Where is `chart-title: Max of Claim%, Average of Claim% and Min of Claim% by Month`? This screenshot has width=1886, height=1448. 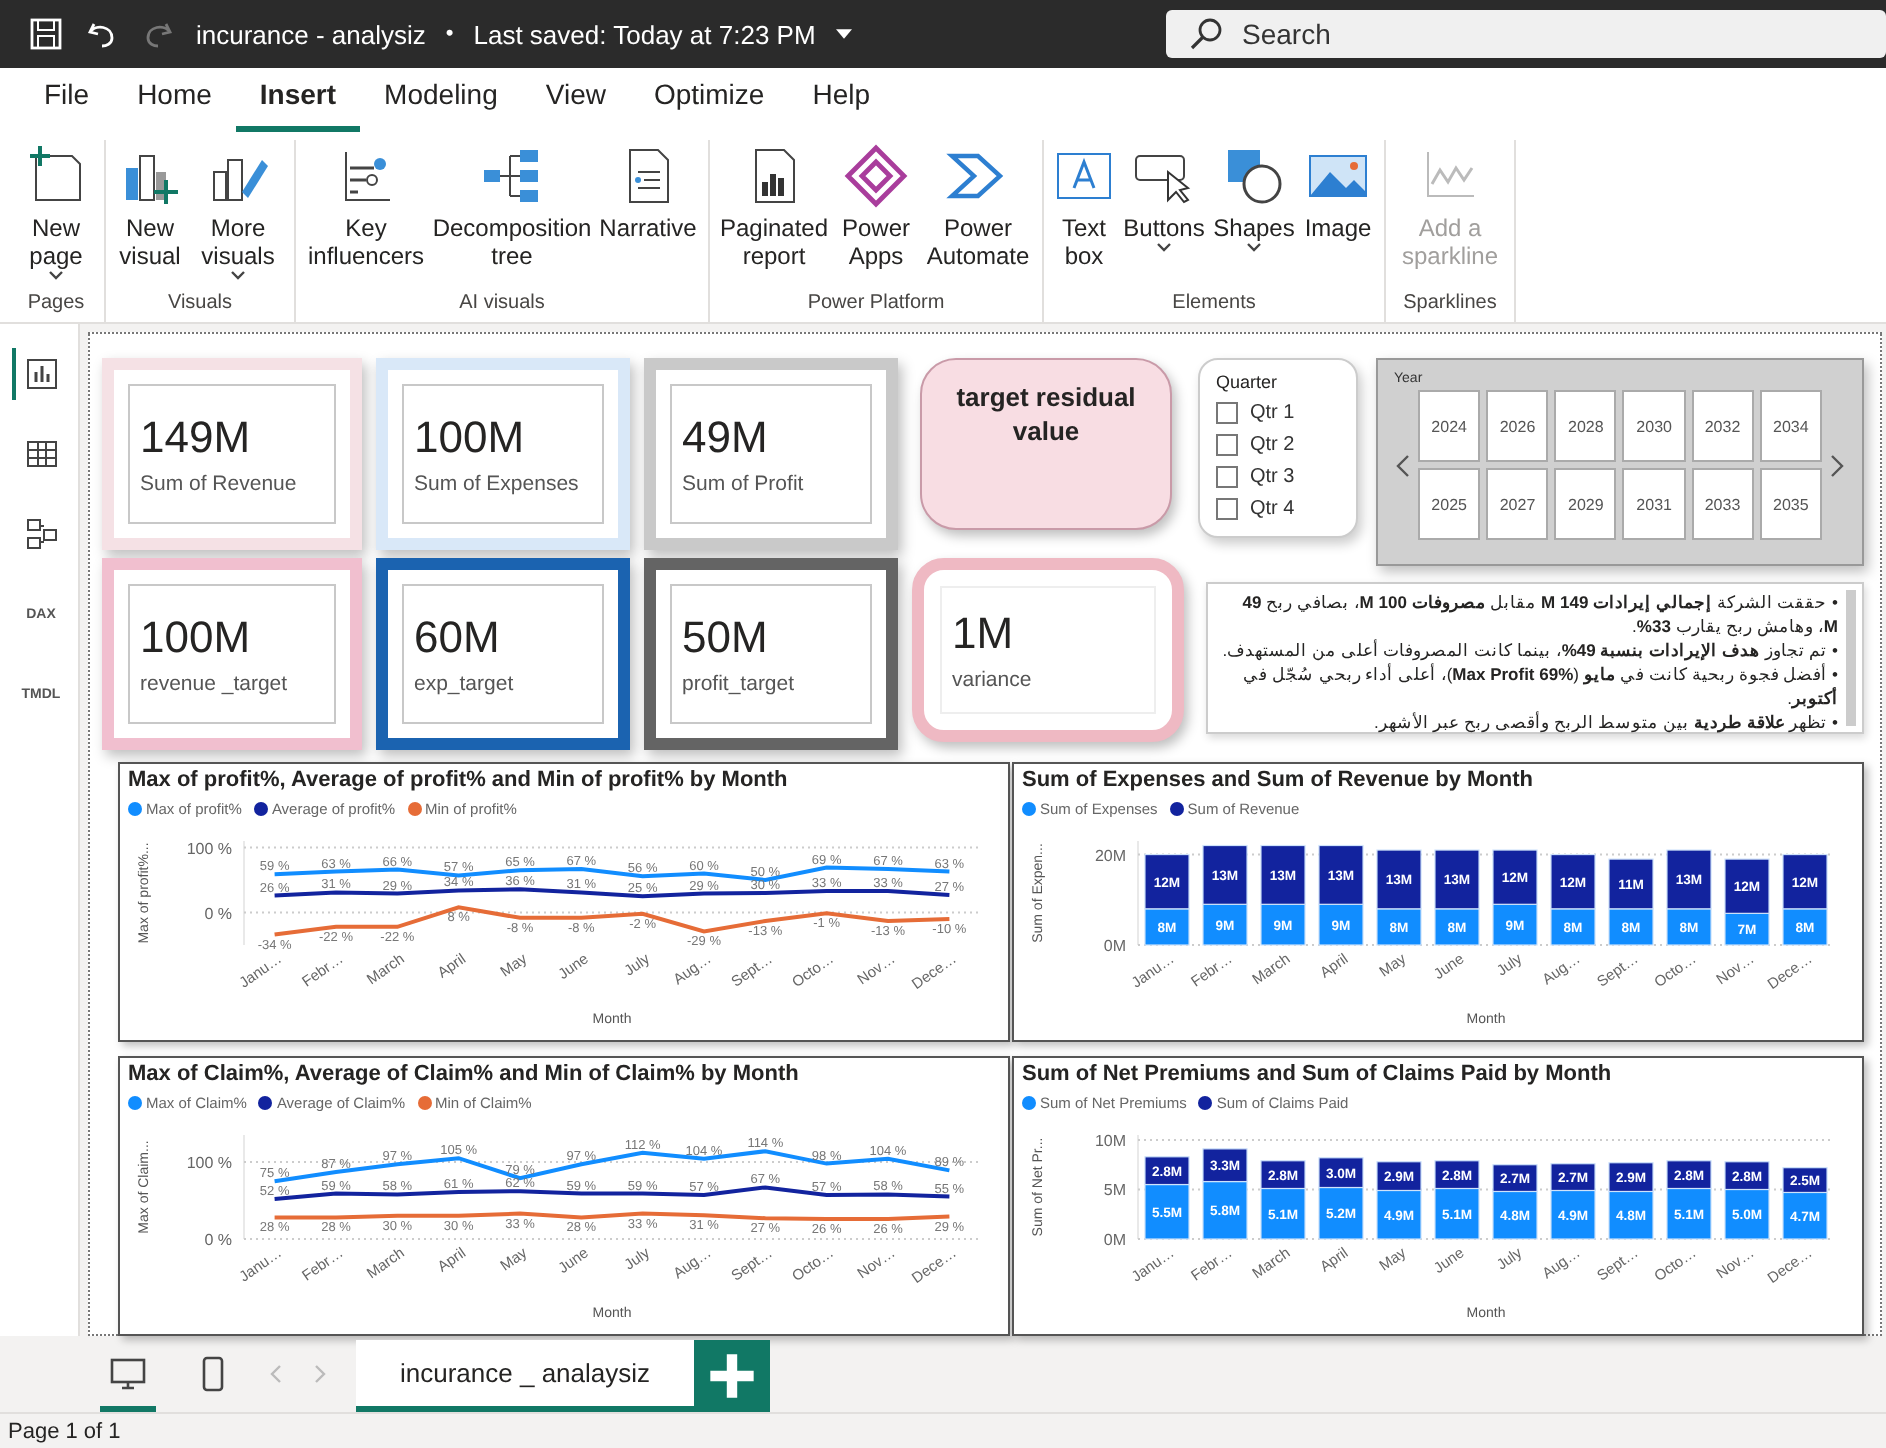 chart-title: Max of Claim%, Average of Claim% and Min of Claim% by Month is located at coordinates (464, 1074).